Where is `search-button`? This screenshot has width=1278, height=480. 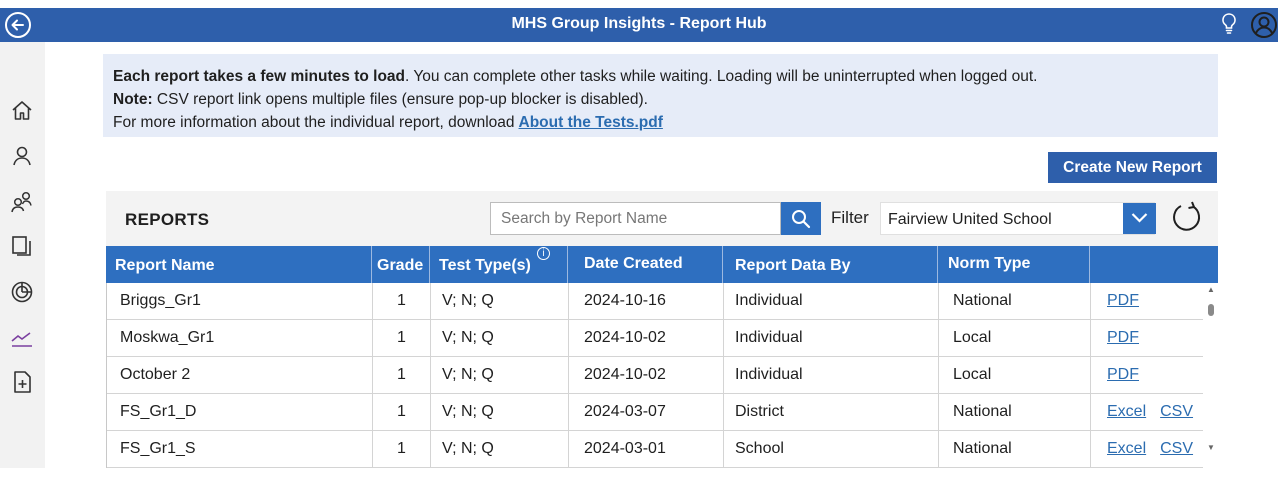 search-button is located at coordinates (801, 218).